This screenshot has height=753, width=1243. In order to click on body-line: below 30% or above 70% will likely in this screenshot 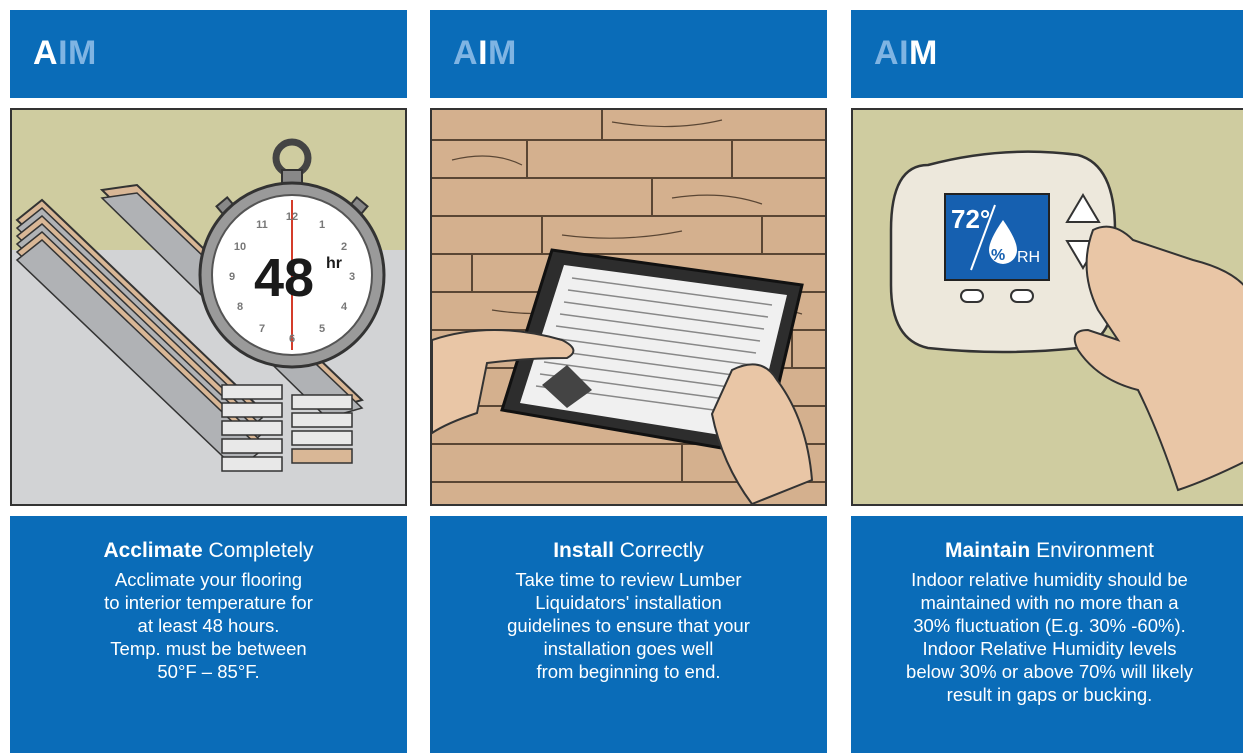, I will do `click(1049, 671)`.